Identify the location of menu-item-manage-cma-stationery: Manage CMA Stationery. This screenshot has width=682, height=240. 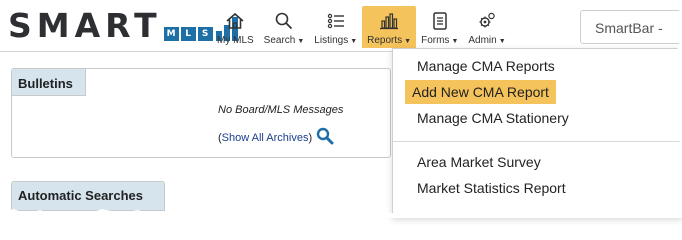
(493, 118).